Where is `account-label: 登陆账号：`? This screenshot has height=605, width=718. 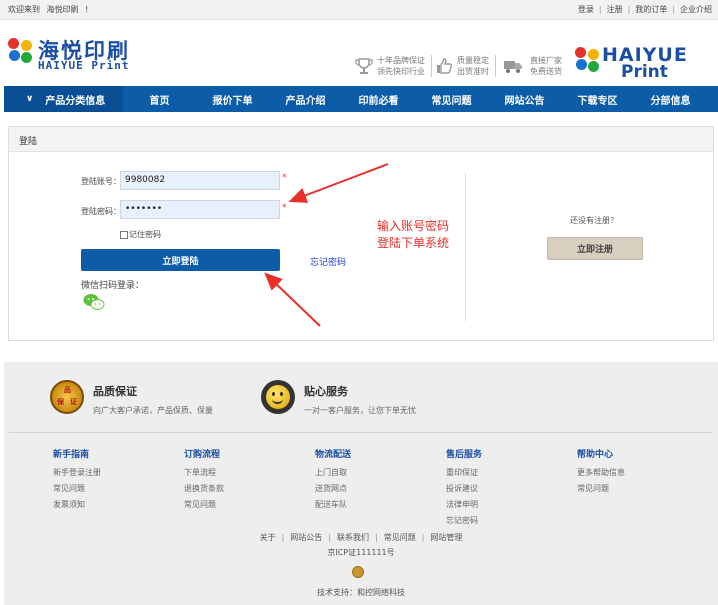 account-label: 登陆账号： is located at coordinates (101, 181).